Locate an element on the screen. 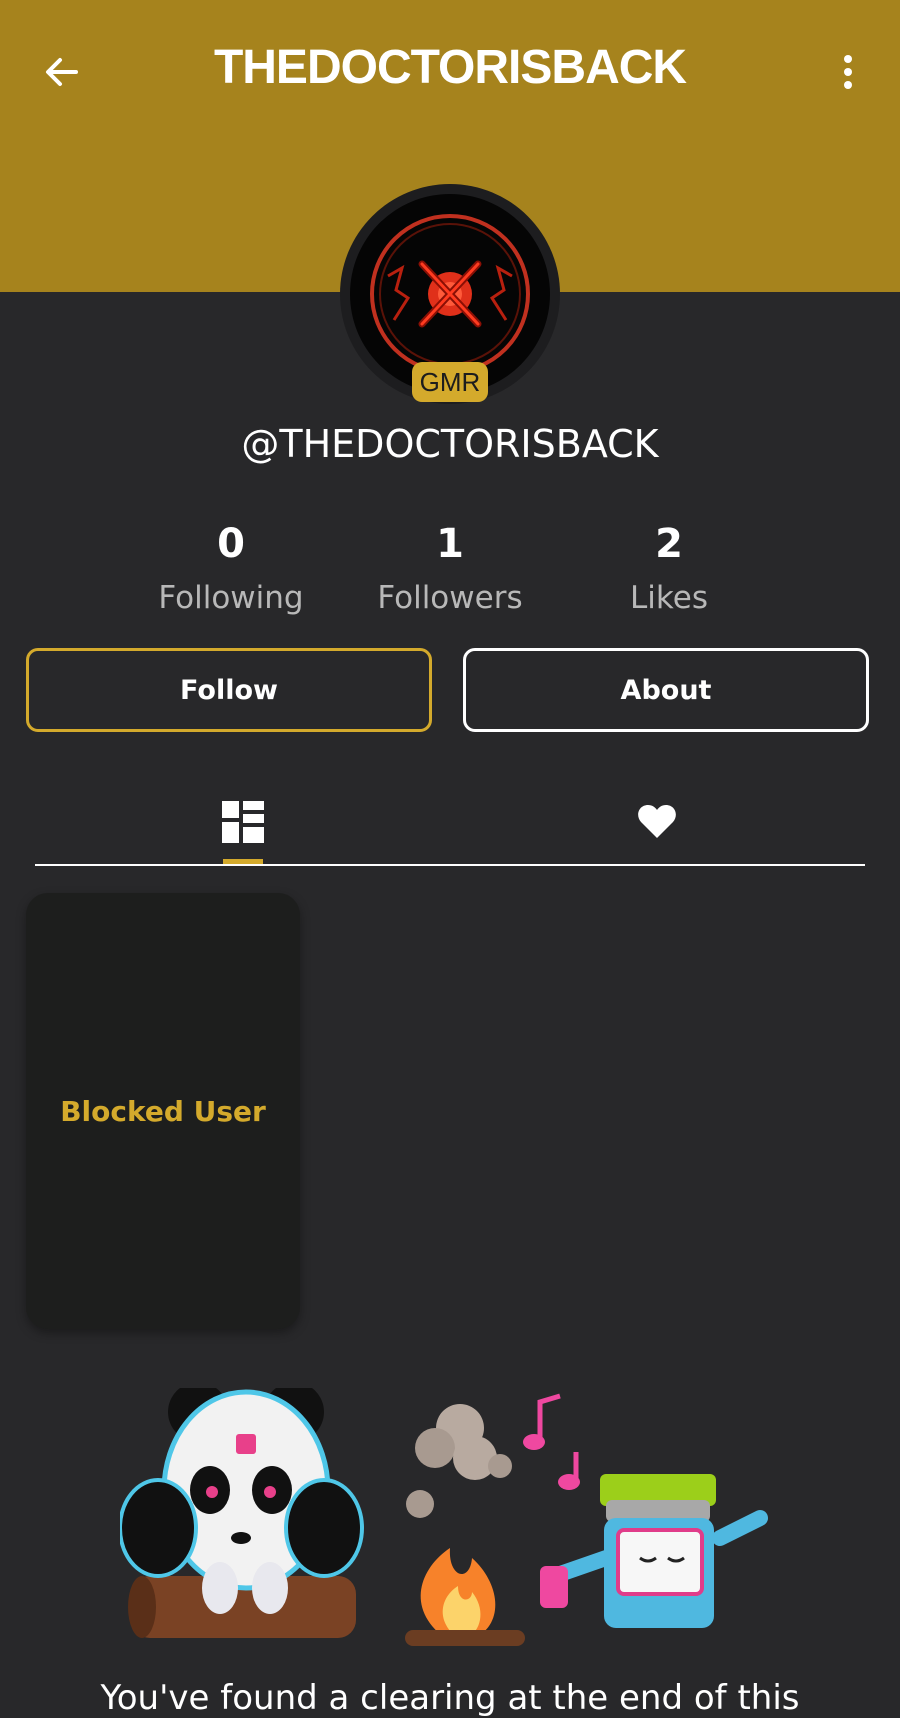 The height and width of the screenshot is (1718, 900). followers-stat: 1 Followers is located at coordinates (450, 570).